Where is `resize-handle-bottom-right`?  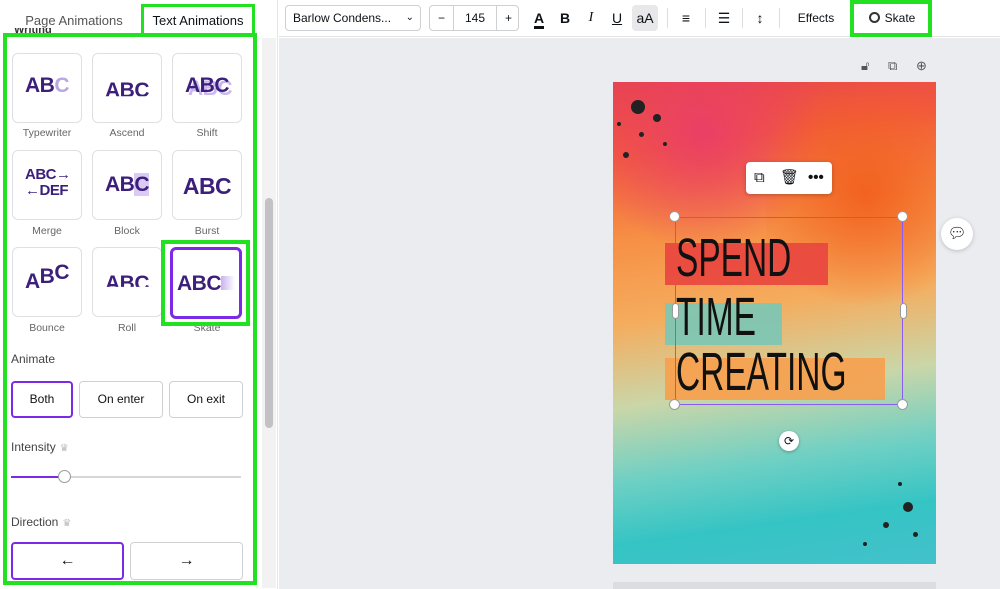 resize-handle-bottom-right is located at coordinates (902, 404).